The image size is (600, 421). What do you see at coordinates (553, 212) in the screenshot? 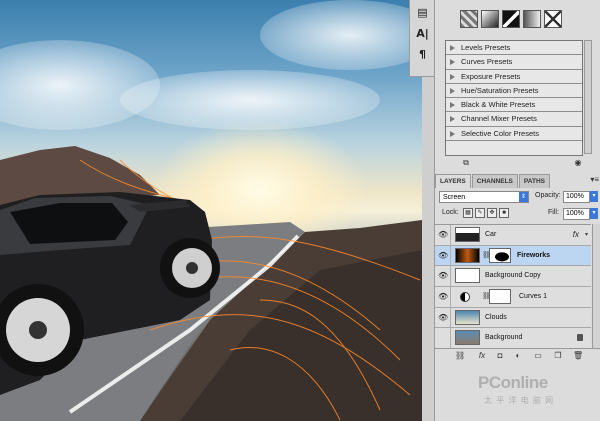
I see `fill-label: Fill:` at bounding box center [553, 212].